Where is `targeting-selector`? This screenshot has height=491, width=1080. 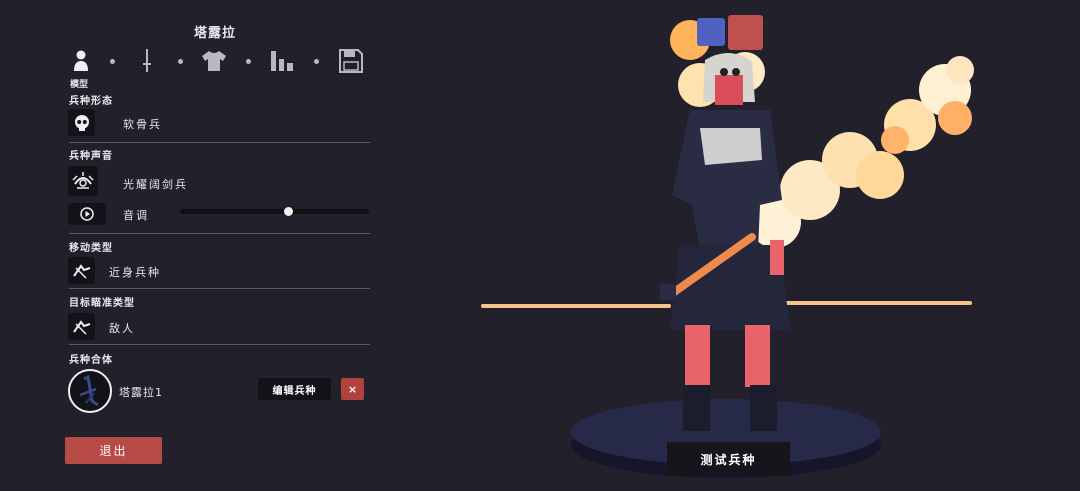 targeting-selector is located at coordinates (81, 326).